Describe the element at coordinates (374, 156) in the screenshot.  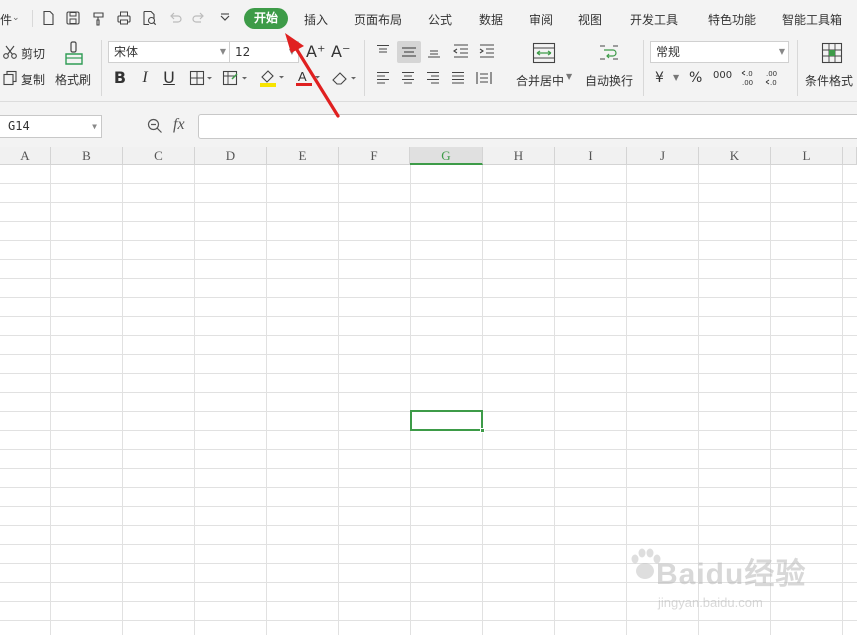
I see `column-header: F` at that location.